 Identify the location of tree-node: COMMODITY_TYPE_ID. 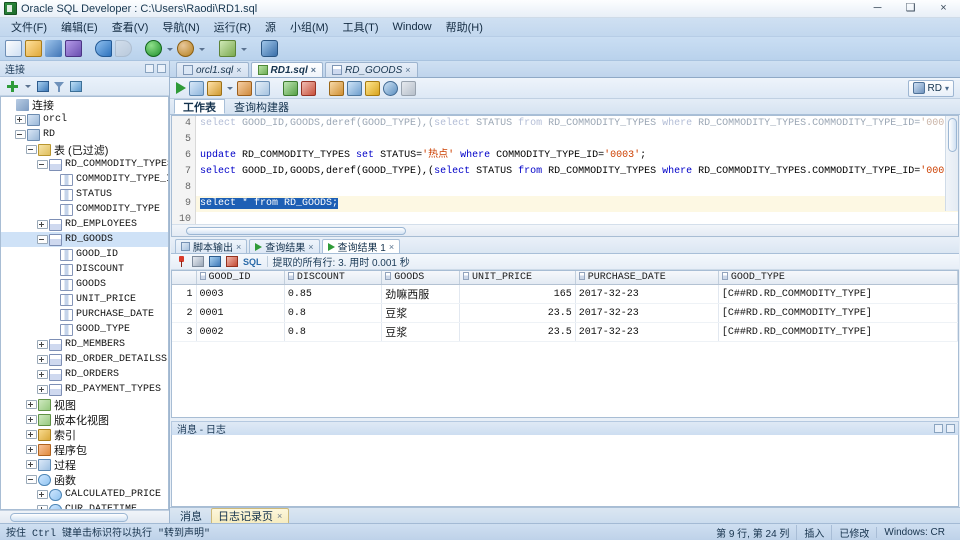
(84, 179).